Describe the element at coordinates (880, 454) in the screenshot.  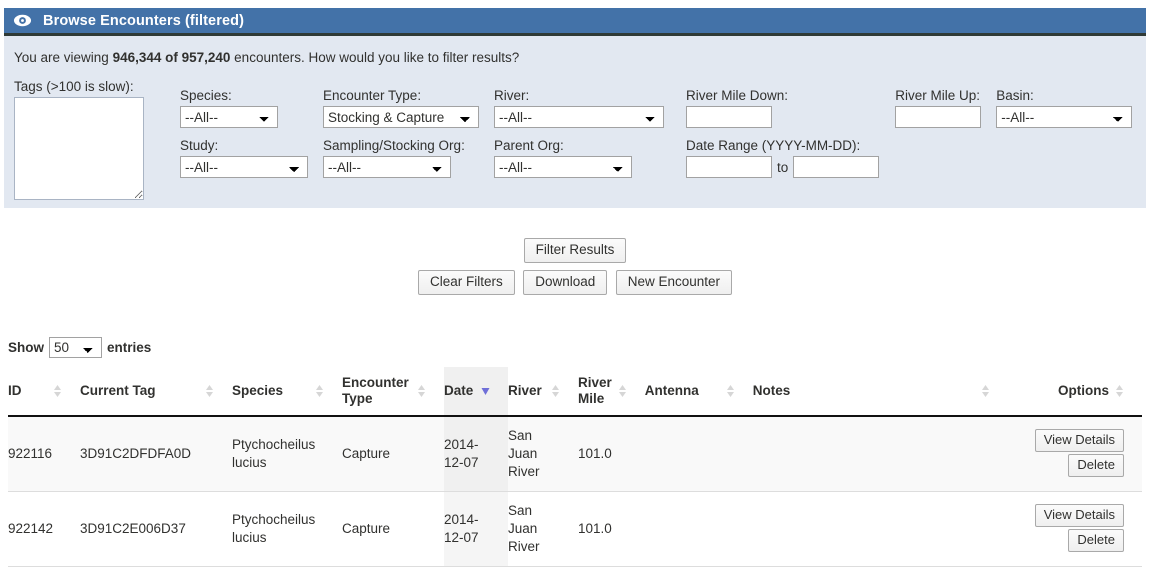
I see `cell-notes` at that location.